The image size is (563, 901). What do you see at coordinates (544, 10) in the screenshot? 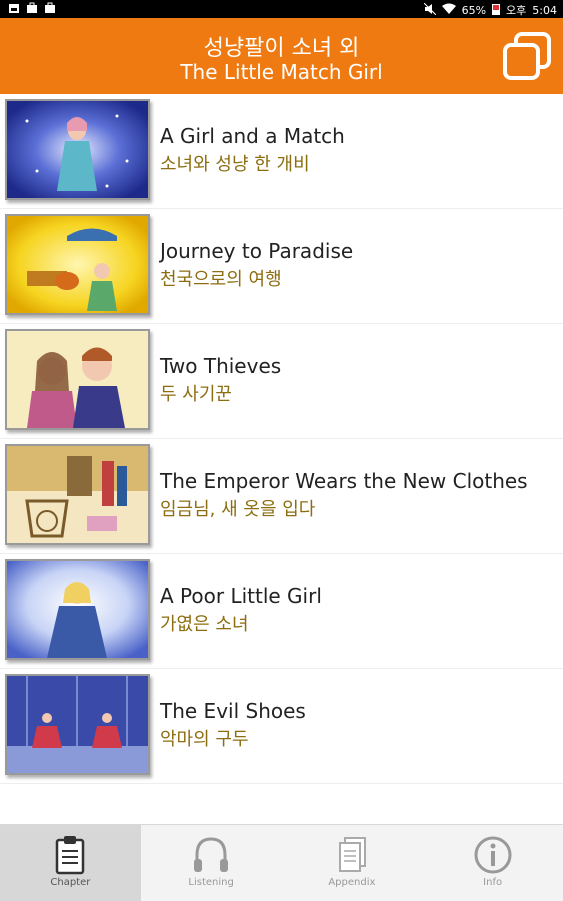
I see `clock-time: 5:04` at bounding box center [544, 10].